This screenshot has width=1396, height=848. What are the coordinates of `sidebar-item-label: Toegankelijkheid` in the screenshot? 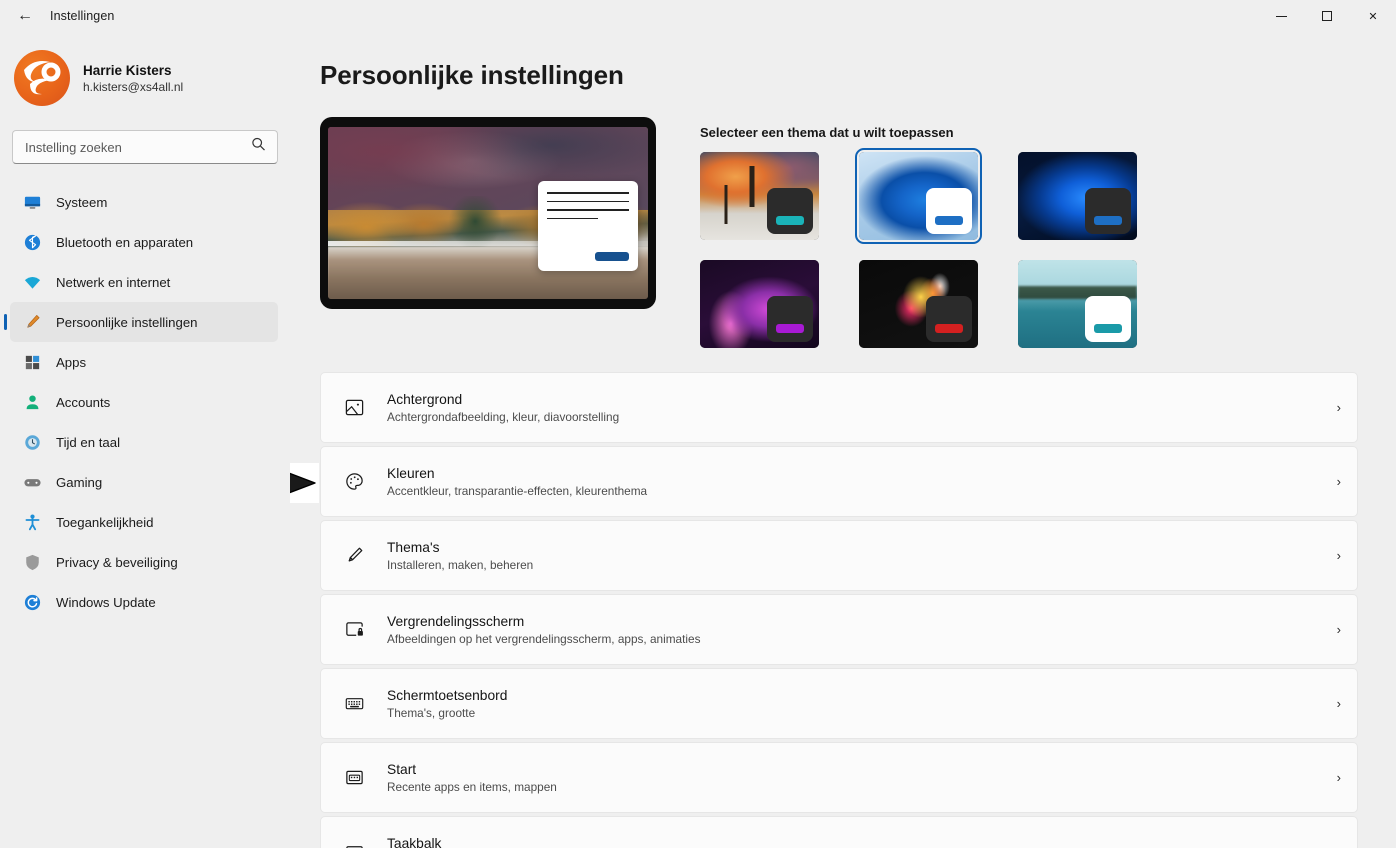 It's located at (105, 522).